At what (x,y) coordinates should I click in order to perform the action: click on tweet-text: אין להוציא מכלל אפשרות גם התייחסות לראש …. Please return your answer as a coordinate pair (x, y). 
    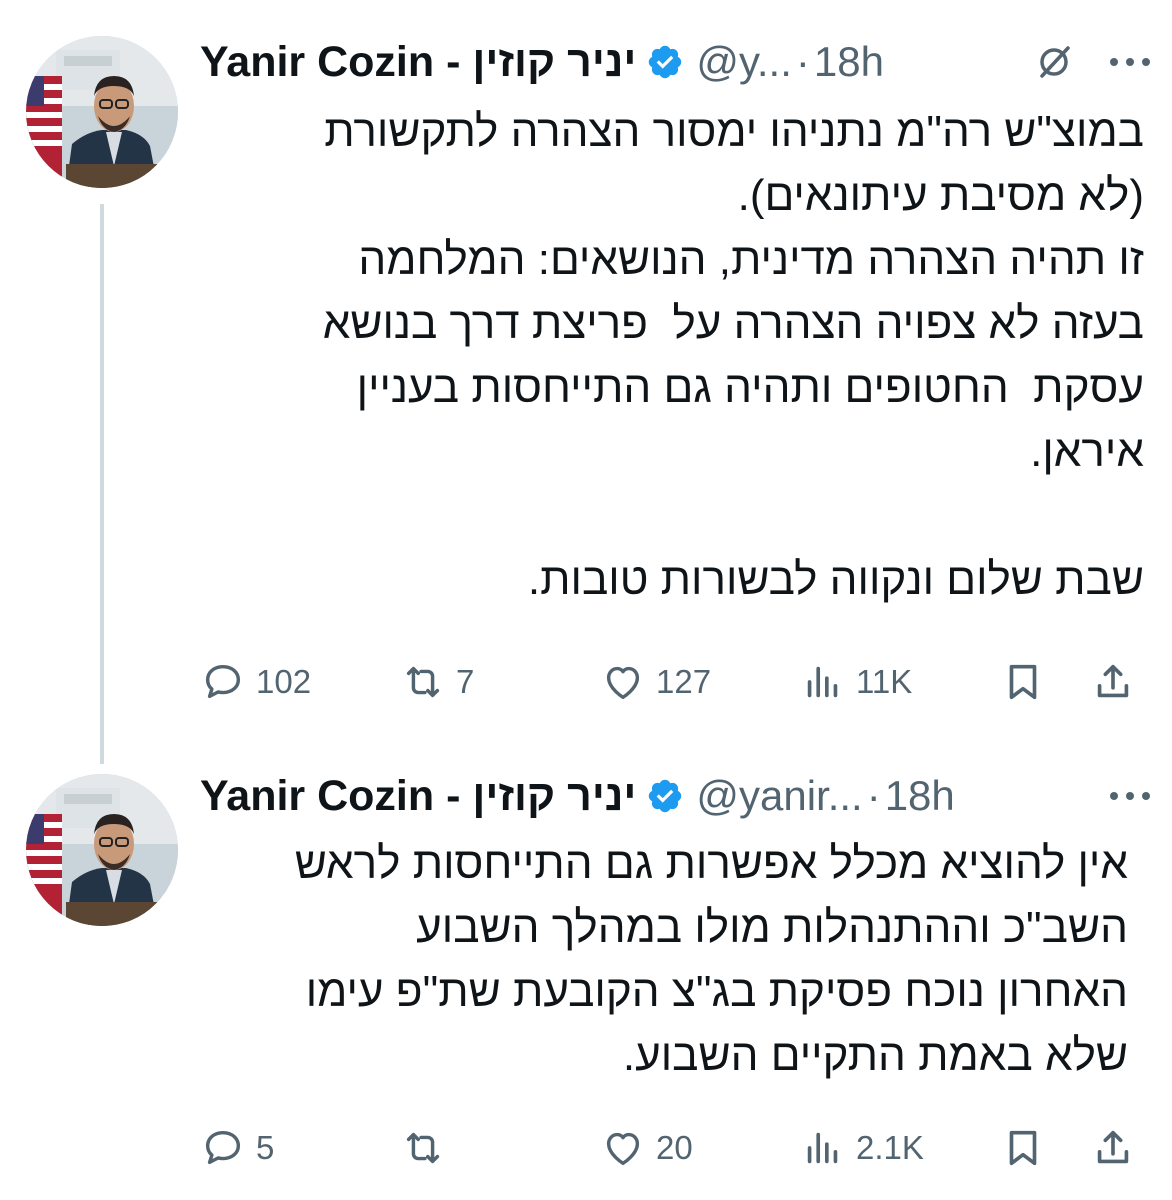
    Looking at the image, I should click on (711, 959).